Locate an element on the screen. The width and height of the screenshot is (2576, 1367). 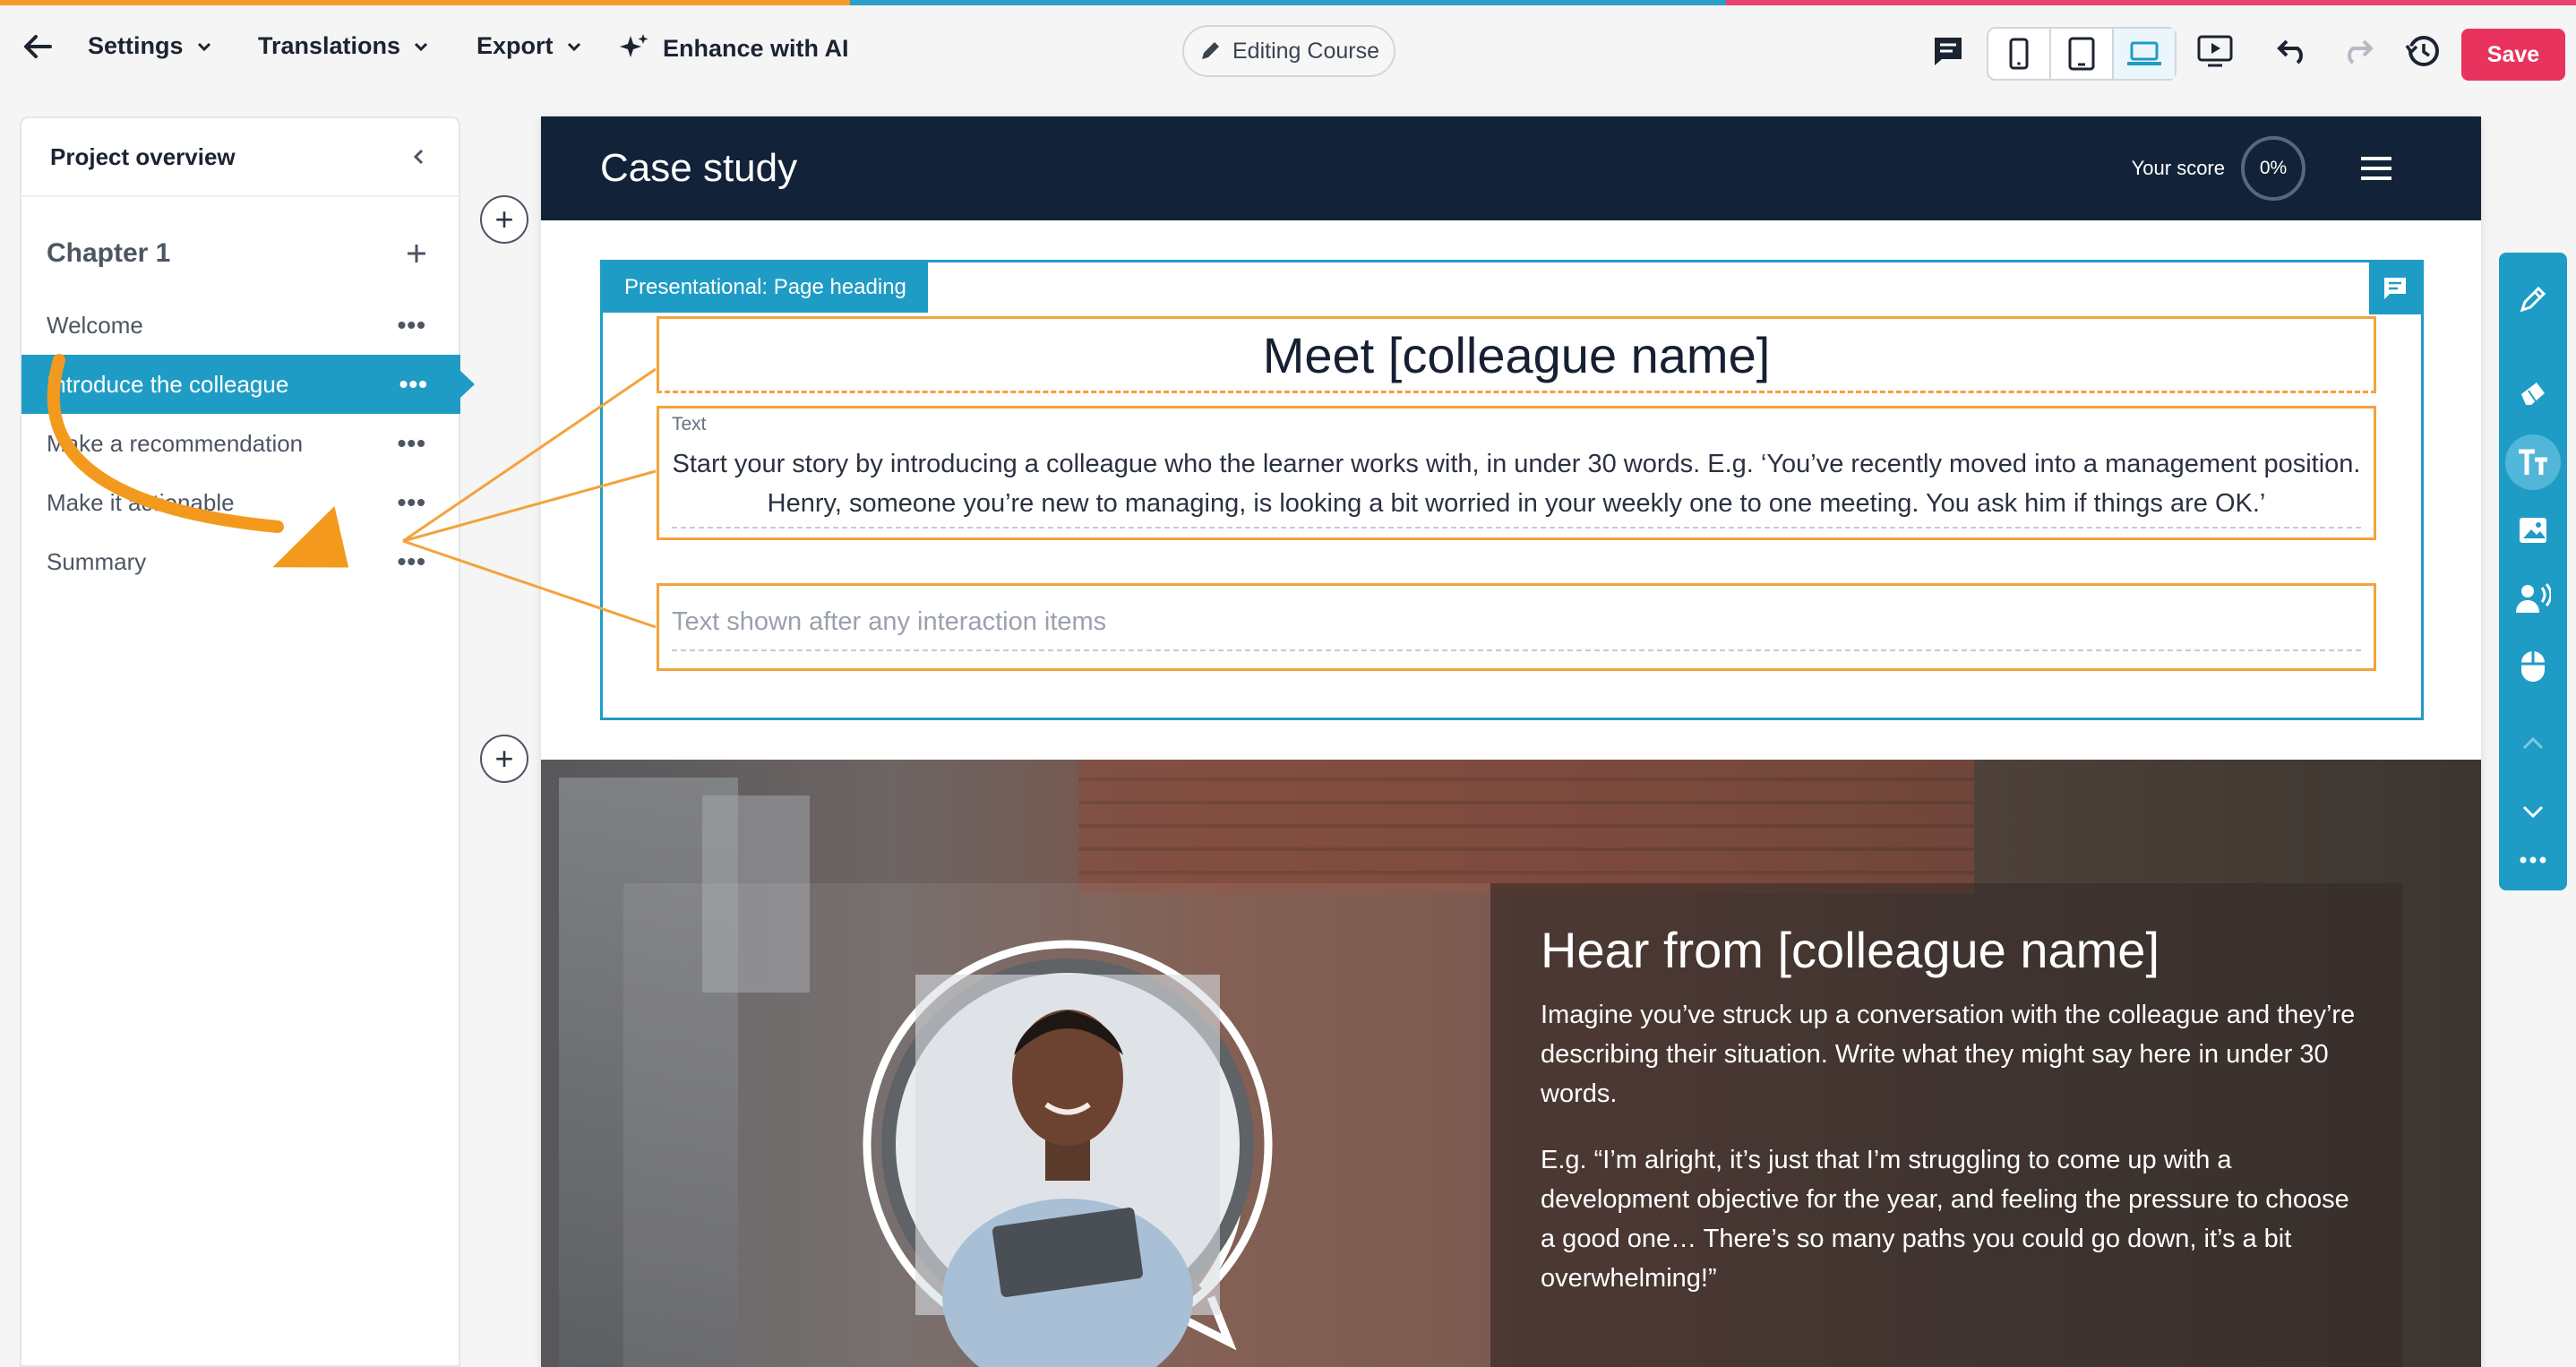
eraser-icon is located at coordinates (2533, 394).